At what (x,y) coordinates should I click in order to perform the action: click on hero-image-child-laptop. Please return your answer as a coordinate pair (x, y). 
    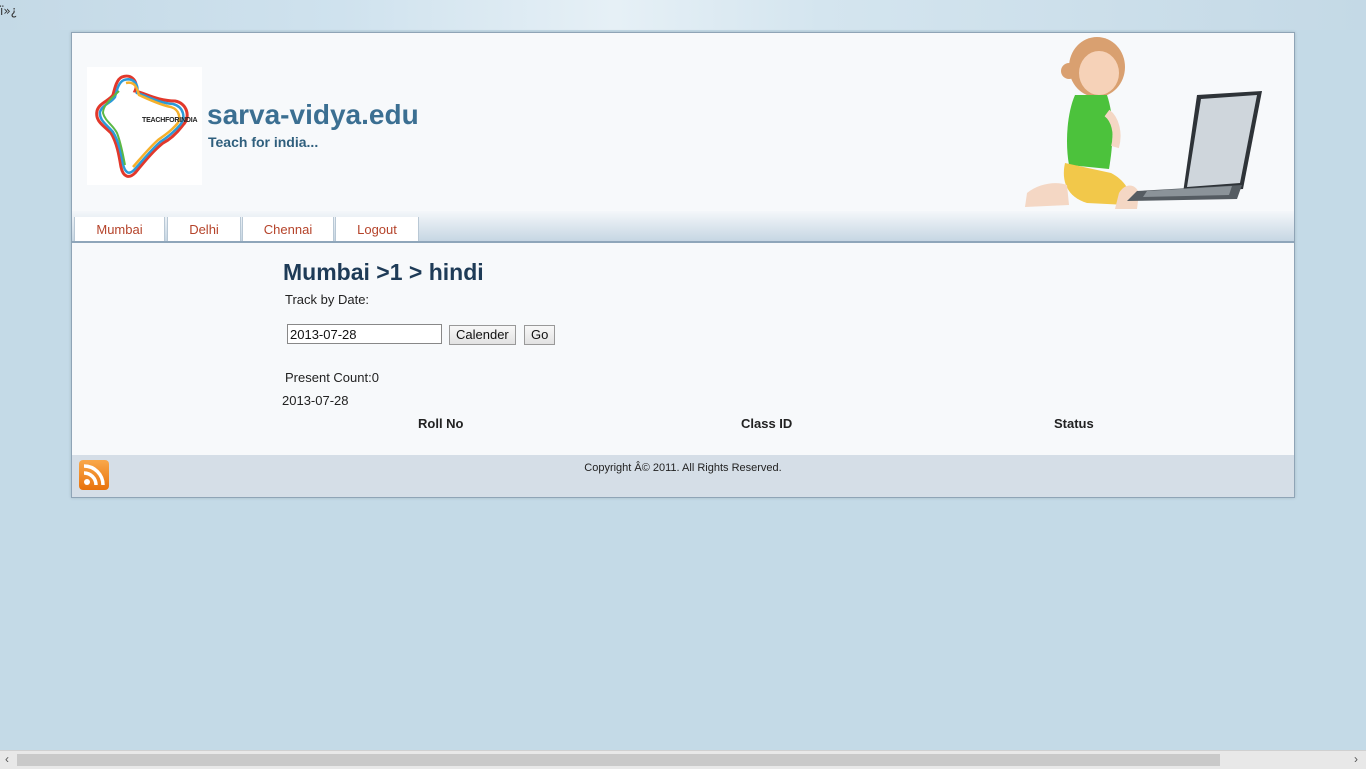
    Looking at the image, I should click on (1142, 122).